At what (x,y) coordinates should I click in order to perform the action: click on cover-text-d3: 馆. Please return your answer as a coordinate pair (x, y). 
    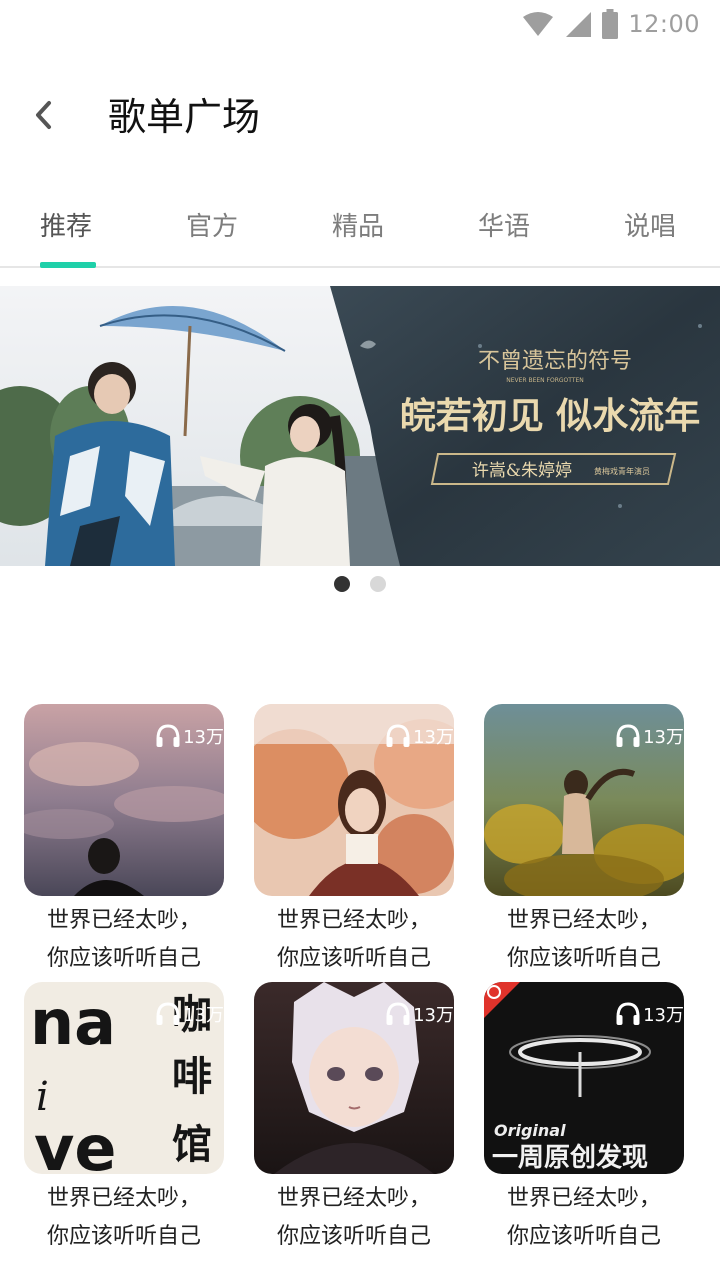
    Looking at the image, I should click on (192, 1145).